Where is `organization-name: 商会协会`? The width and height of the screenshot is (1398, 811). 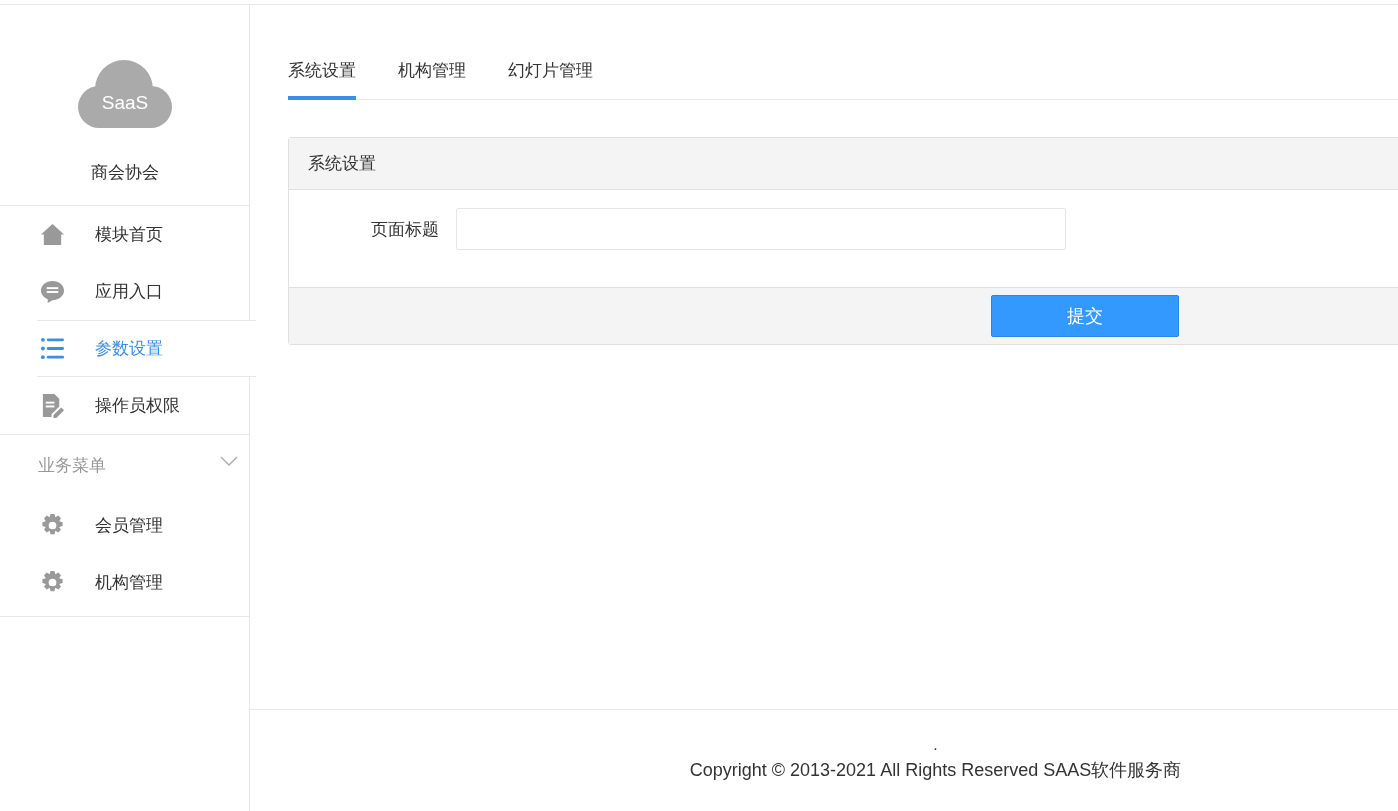
organization-name: 商会协会 is located at coordinates (125, 172).